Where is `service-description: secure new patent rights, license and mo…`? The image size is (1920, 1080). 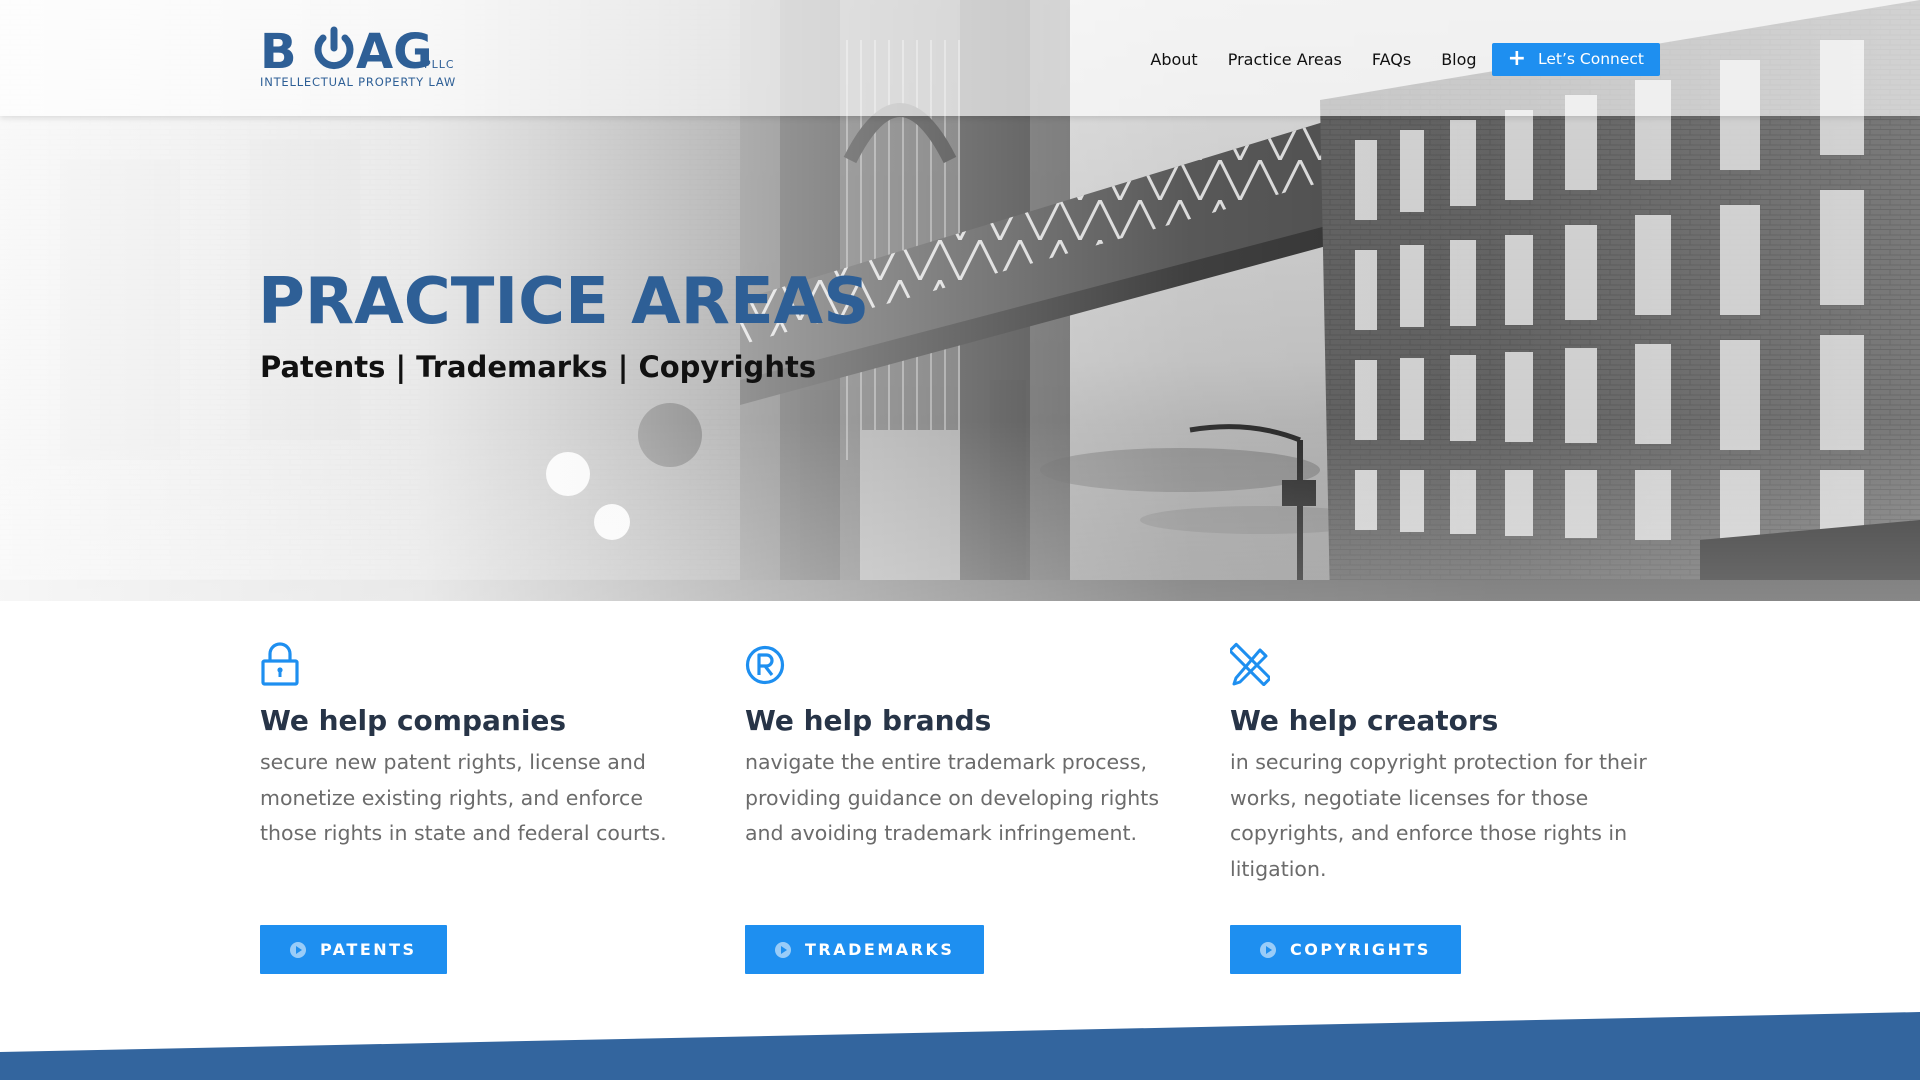 service-description: secure new patent rights, license and mo… is located at coordinates (463, 797).